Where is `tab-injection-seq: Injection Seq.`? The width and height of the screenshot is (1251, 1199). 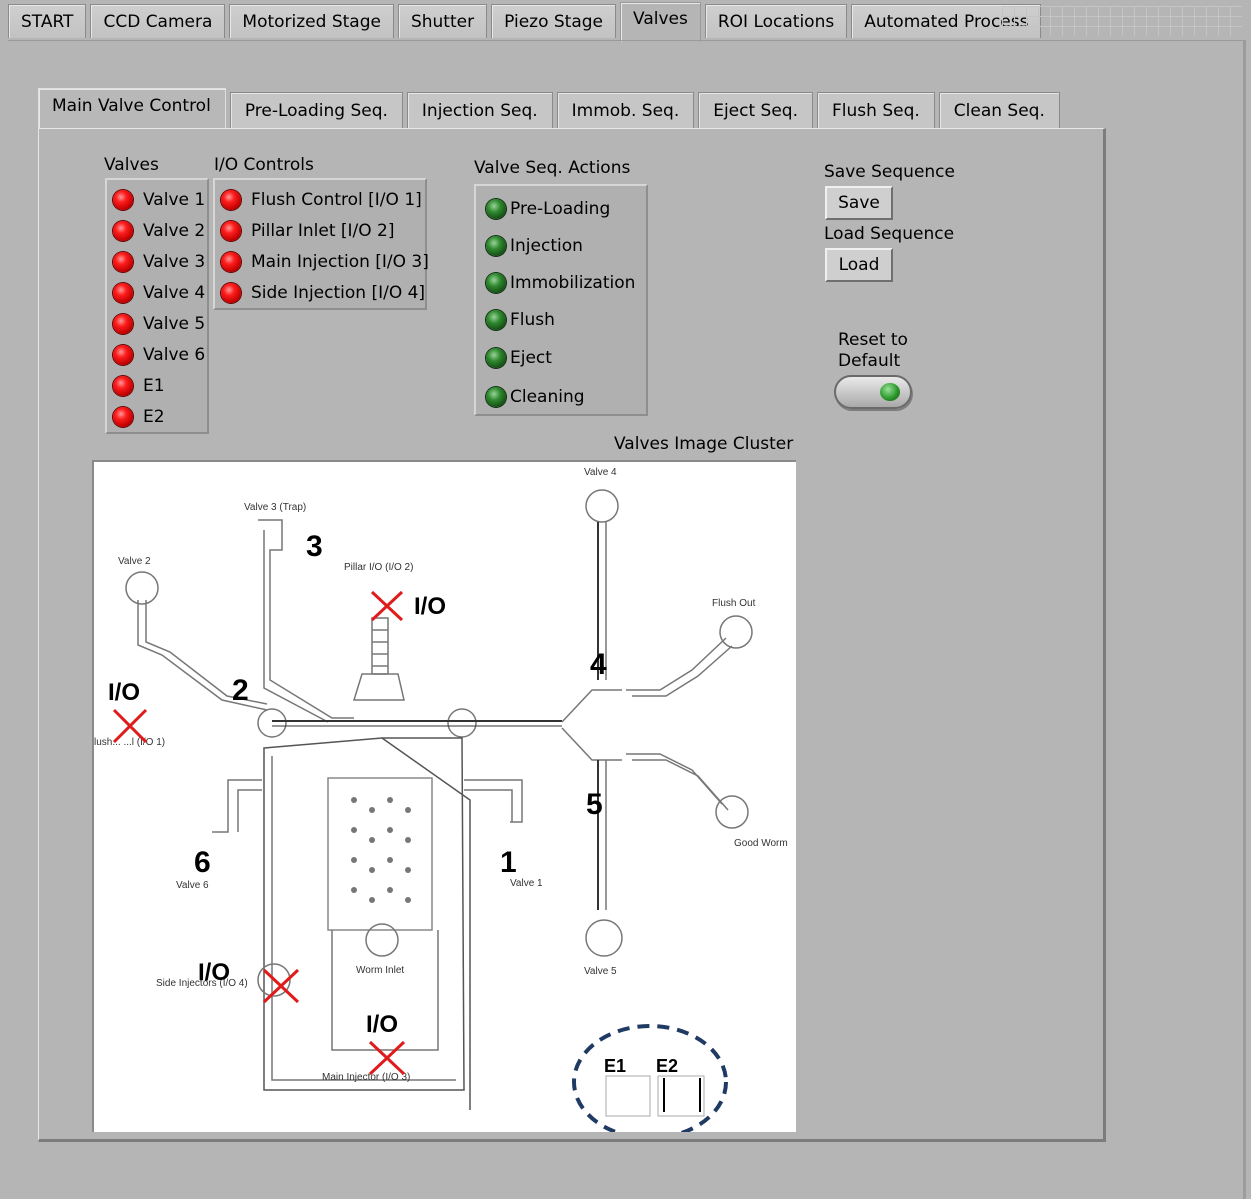
tab-injection-seq: Injection Seq. is located at coordinates (479, 110).